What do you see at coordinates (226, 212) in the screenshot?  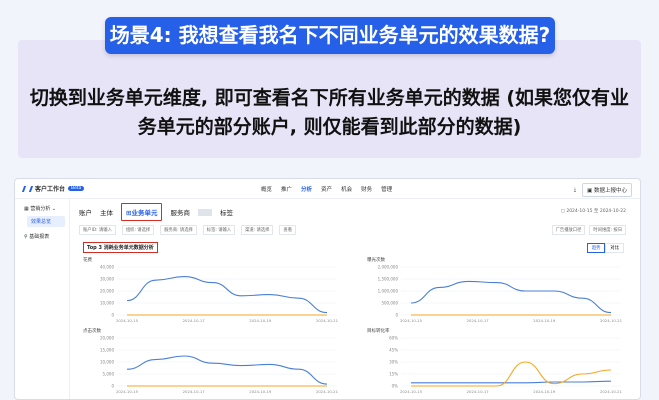 I see `tab-label: 标签` at bounding box center [226, 212].